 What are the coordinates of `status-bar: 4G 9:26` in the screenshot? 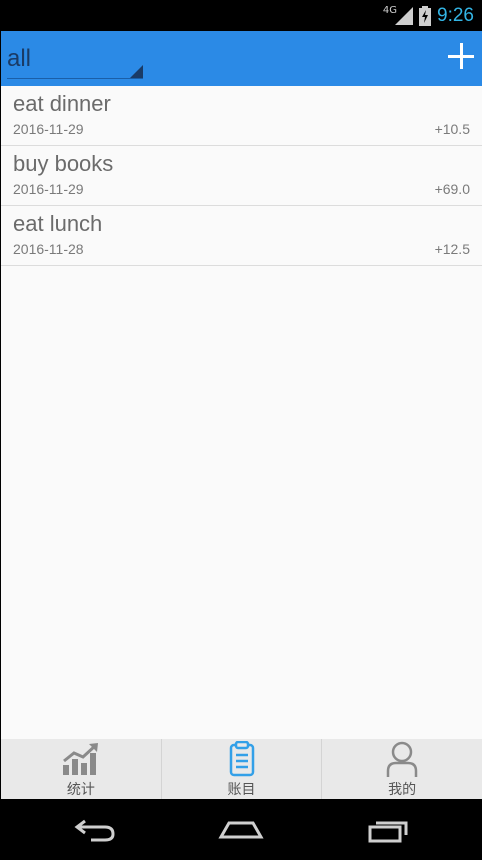 It's located at (241, 15).